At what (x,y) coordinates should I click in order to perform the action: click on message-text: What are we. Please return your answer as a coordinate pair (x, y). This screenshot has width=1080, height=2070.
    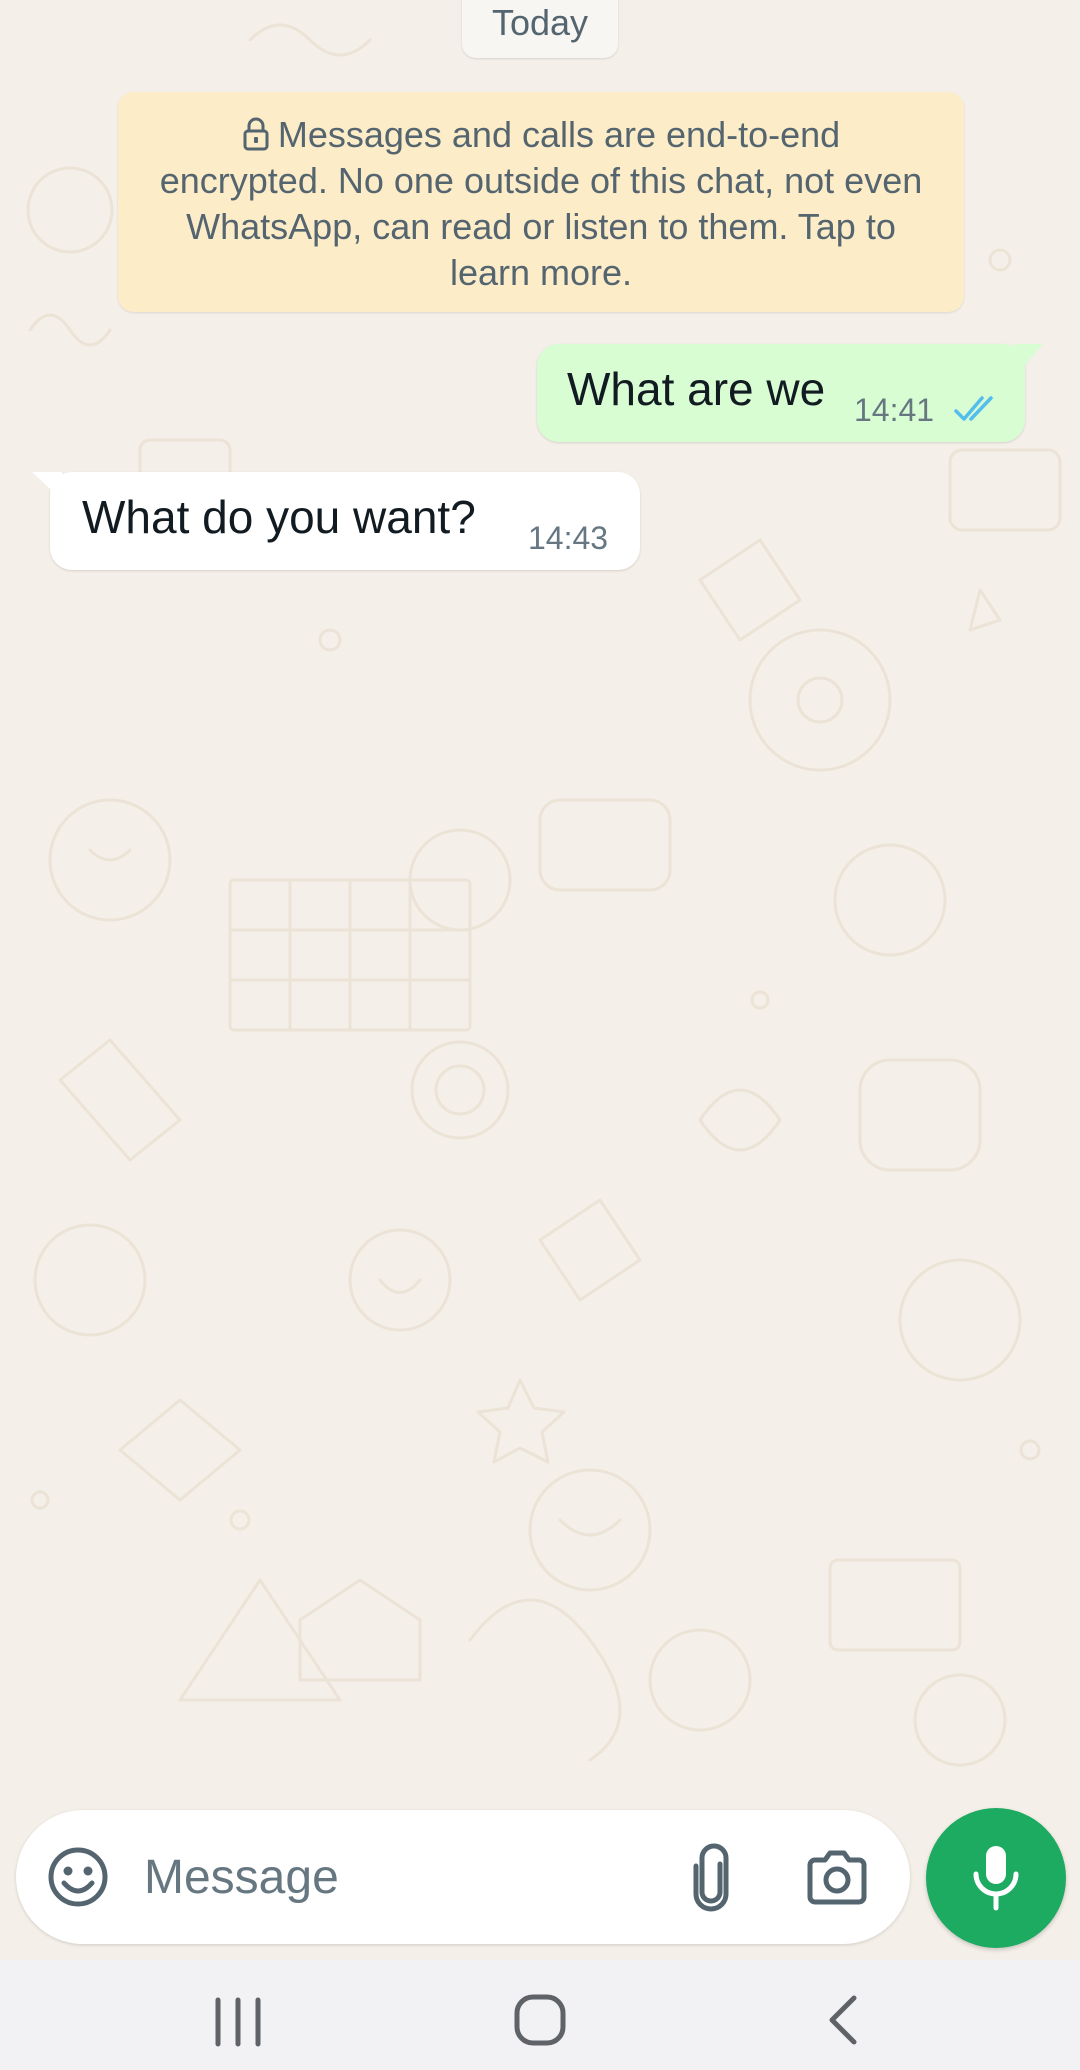
    Looking at the image, I should click on (696, 389).